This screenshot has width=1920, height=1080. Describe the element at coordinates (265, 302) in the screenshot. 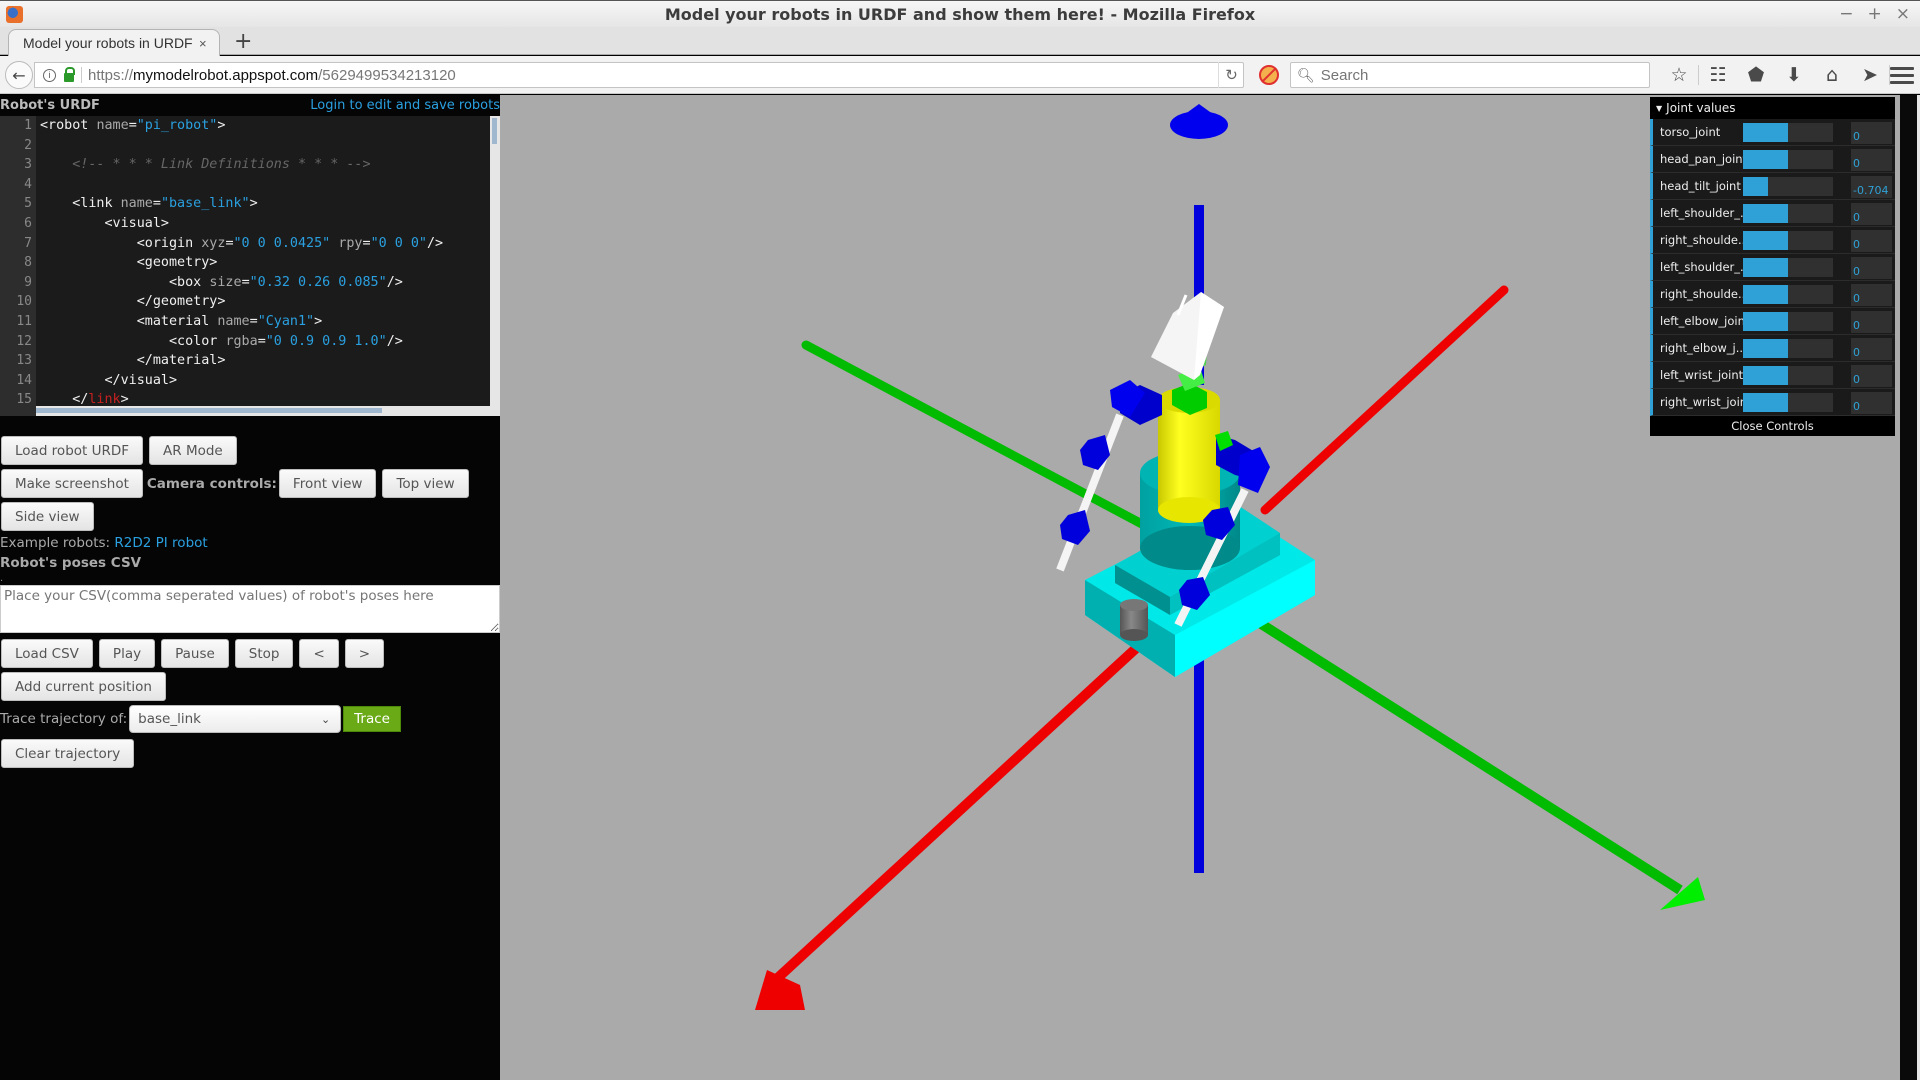

I see `code-line: </geometry>` at that location.